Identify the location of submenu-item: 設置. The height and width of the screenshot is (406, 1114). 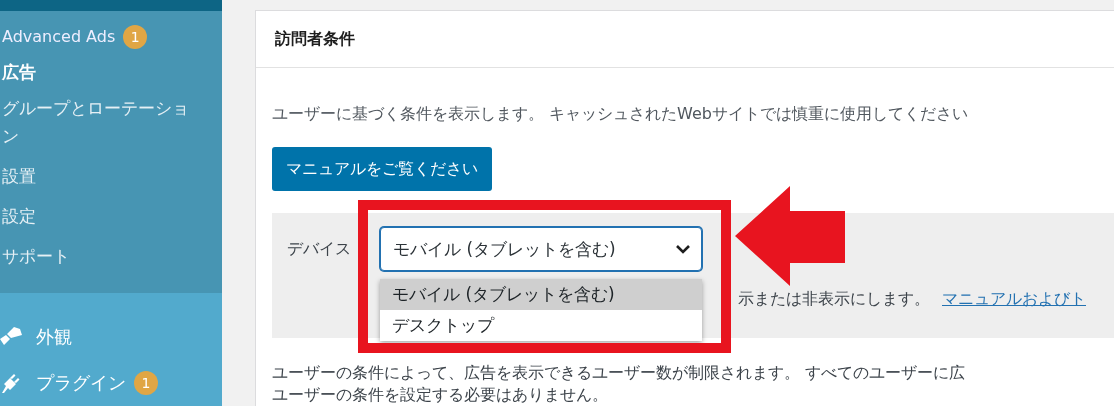
(98, 175).